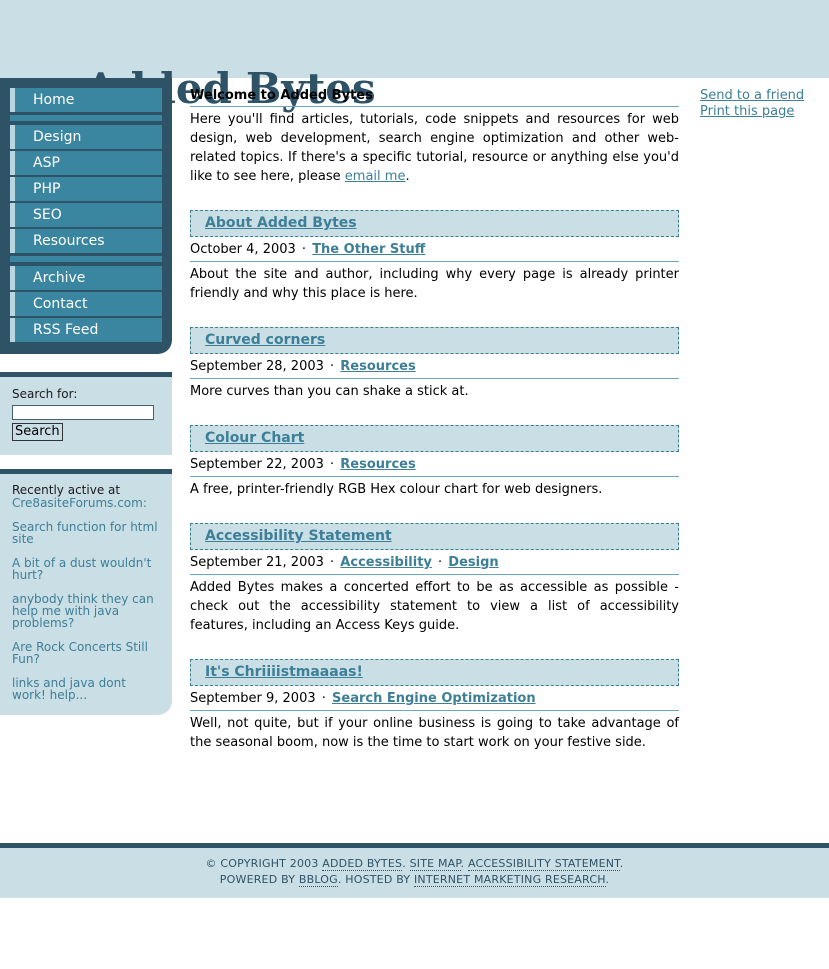  What do you see at coordinates (37, 432) in the screenshot?
I see `search-button: Search` at bounding box center [37, 432].